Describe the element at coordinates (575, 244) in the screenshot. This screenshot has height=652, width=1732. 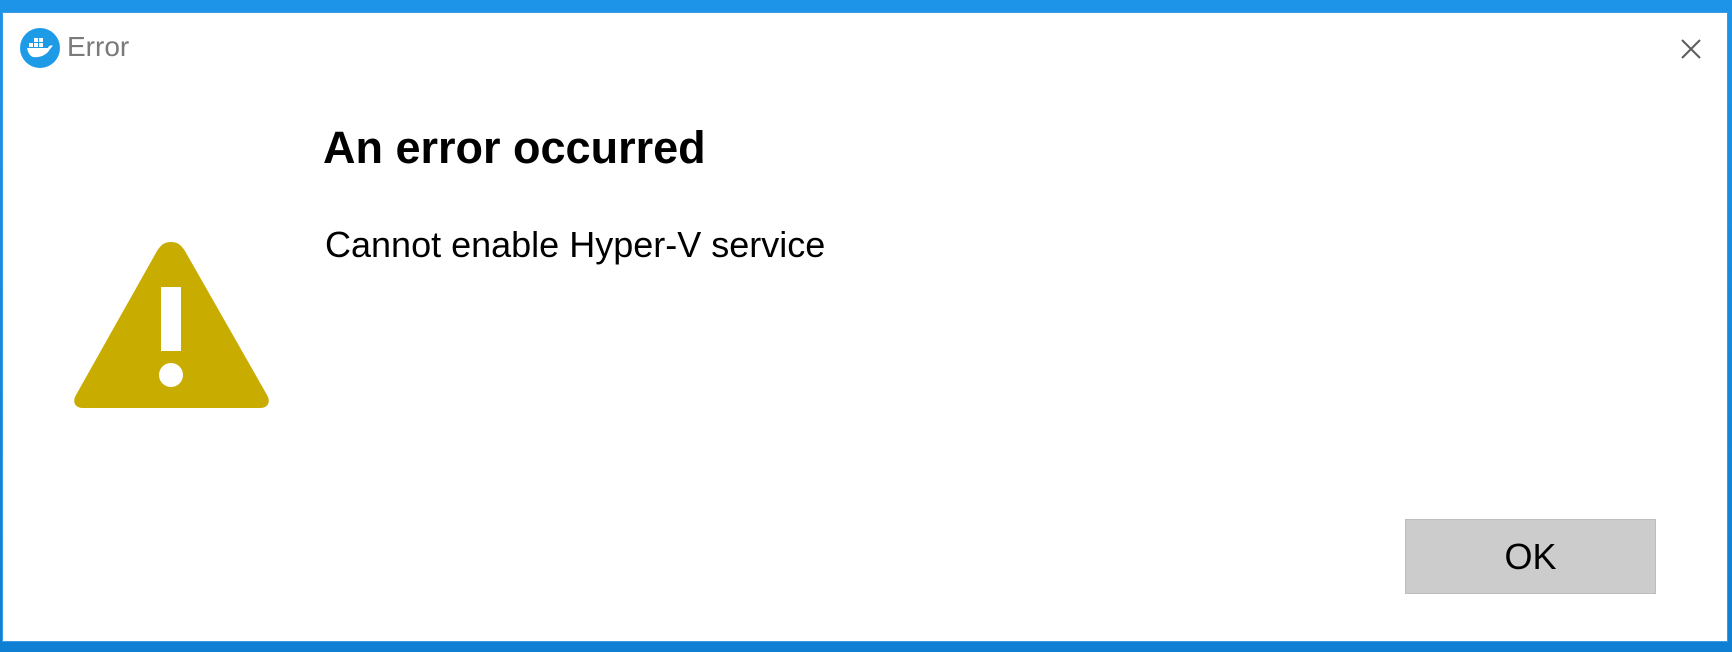
I see `error-message: Cannot enable Hyper-V service` at that location.